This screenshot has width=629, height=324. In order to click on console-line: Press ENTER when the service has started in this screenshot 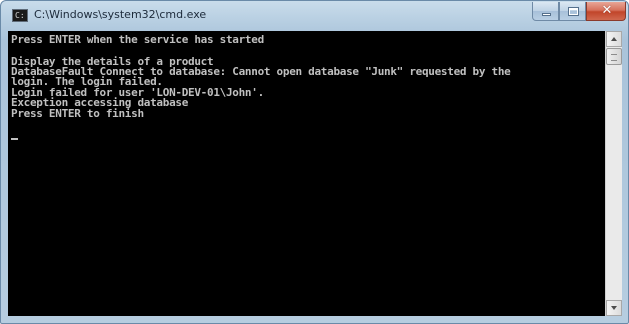, I will do `click(137, 39)`.